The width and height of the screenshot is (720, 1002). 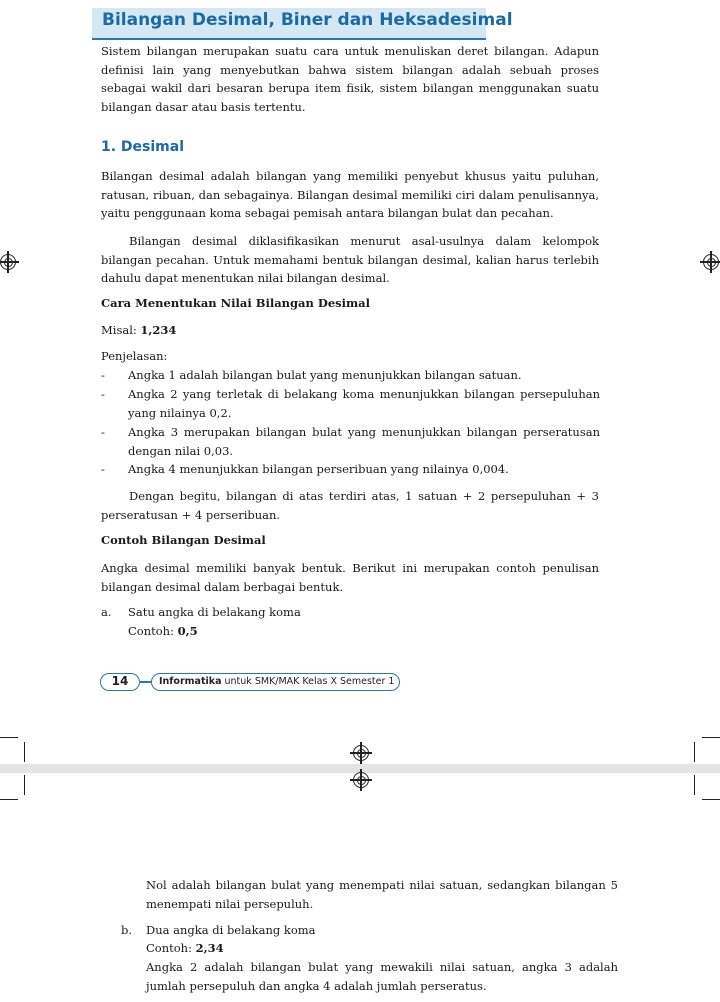 What do you see at coordinates (214, 612) in the screenshot?
I see `item-a-title: Satu angka di belakang koma` at bounding box center [214, 612].